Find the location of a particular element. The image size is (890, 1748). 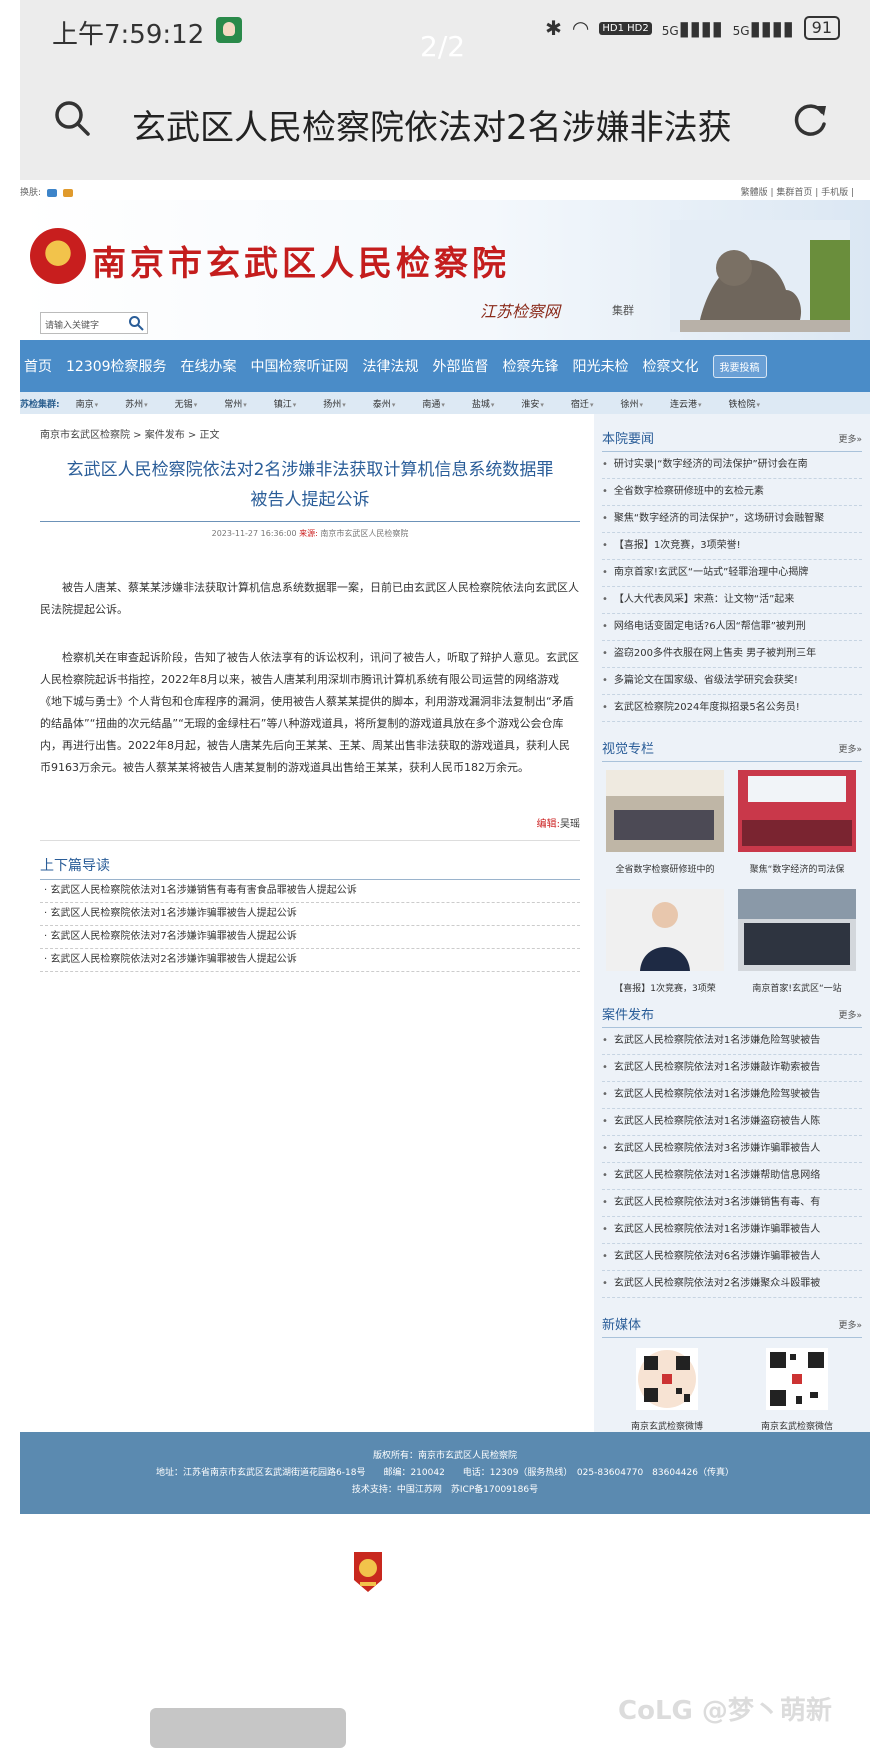

city-item: 盐城 is located at coordinates (483, 403).